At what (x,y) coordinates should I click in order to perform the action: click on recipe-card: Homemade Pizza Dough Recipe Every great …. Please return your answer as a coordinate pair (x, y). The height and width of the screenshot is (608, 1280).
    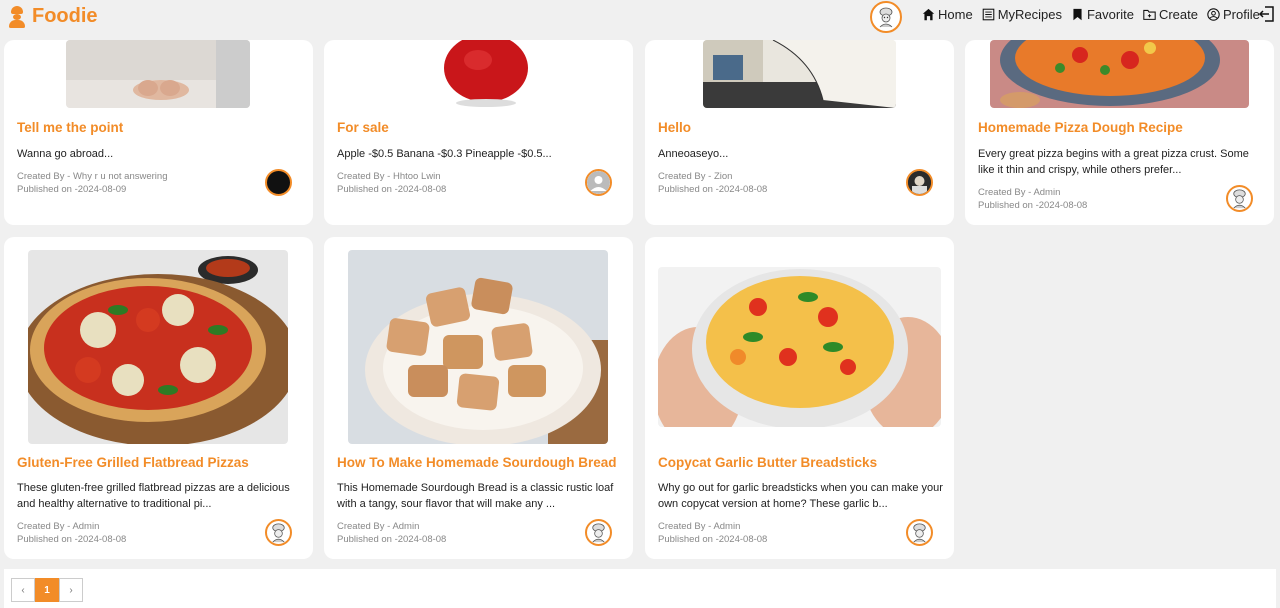
    Looking at the image, I should click on (1119, 132).